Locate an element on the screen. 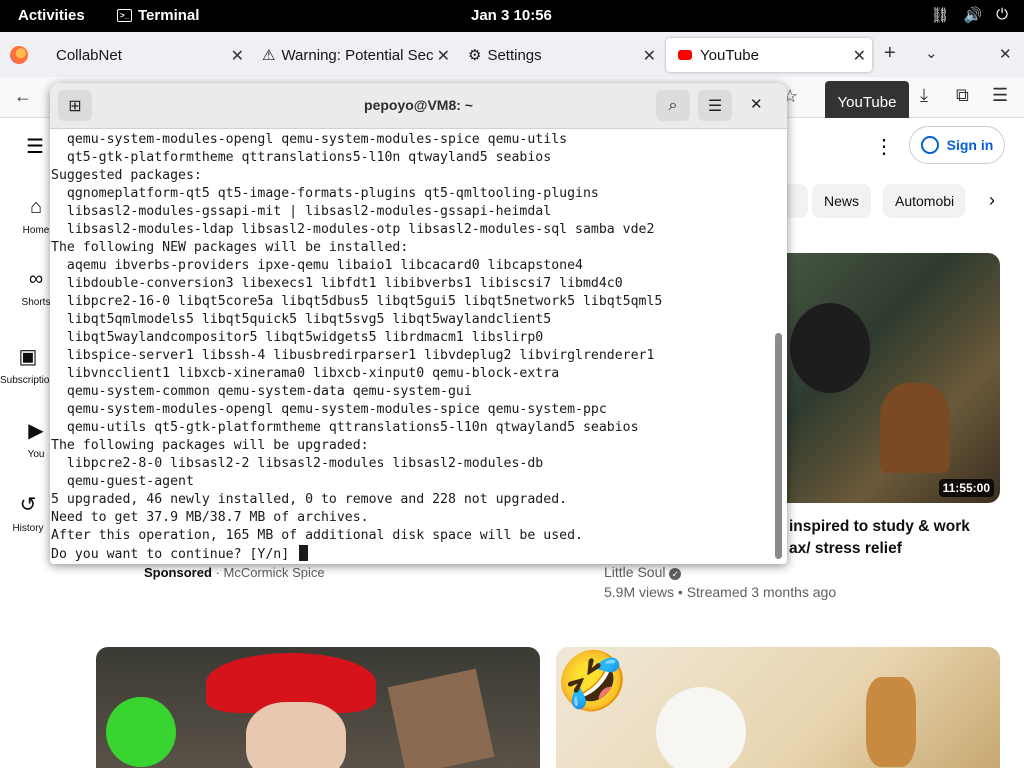 The image size is (1024, 768). chevron-down-icon: ⌄ is located at coordinates (931, 53).